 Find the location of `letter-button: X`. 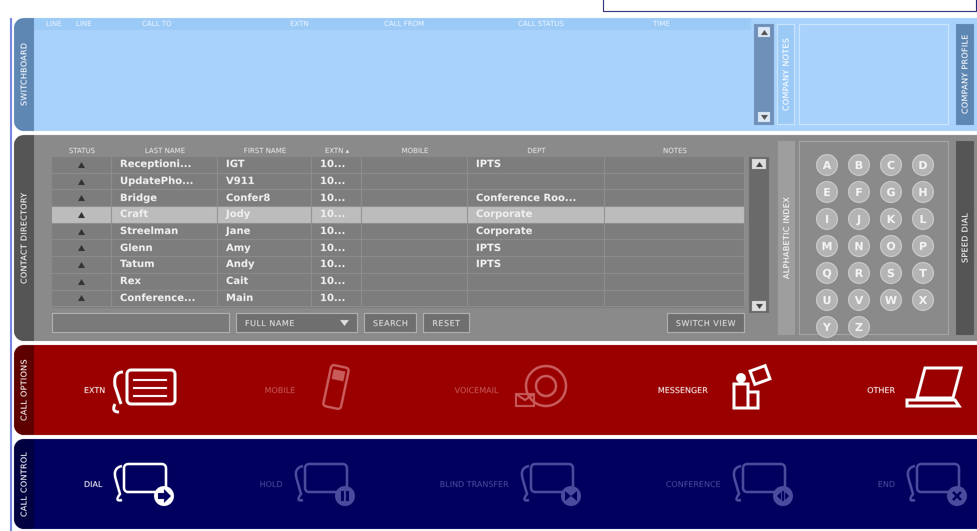

letter-button: X is located at coordinates (923, 300).